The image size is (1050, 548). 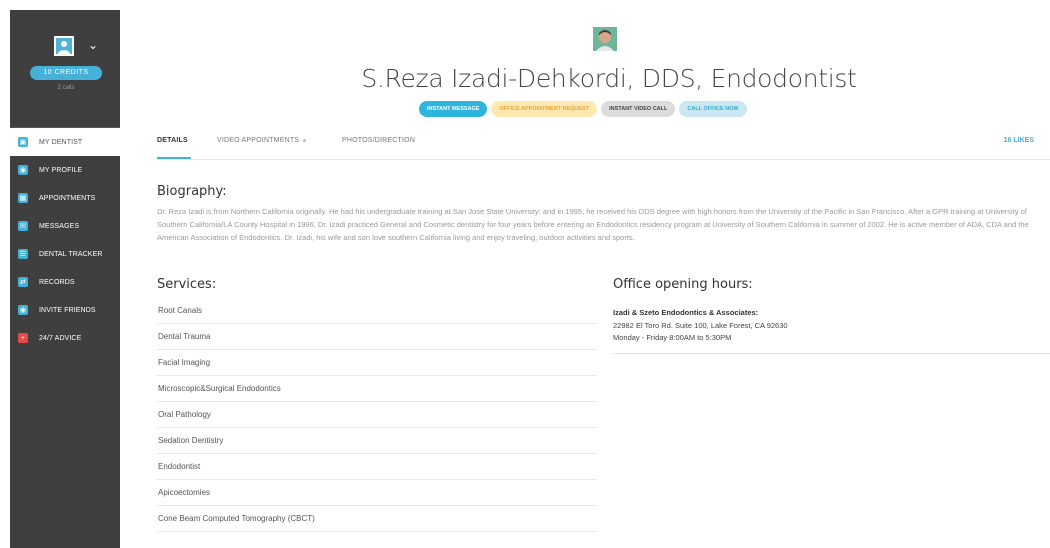 What do you see at coordinates (71, 254) in the screenshot?
I see `sidebar-item-label: DENTAL TRACKER` at bounding box center [71, 254].